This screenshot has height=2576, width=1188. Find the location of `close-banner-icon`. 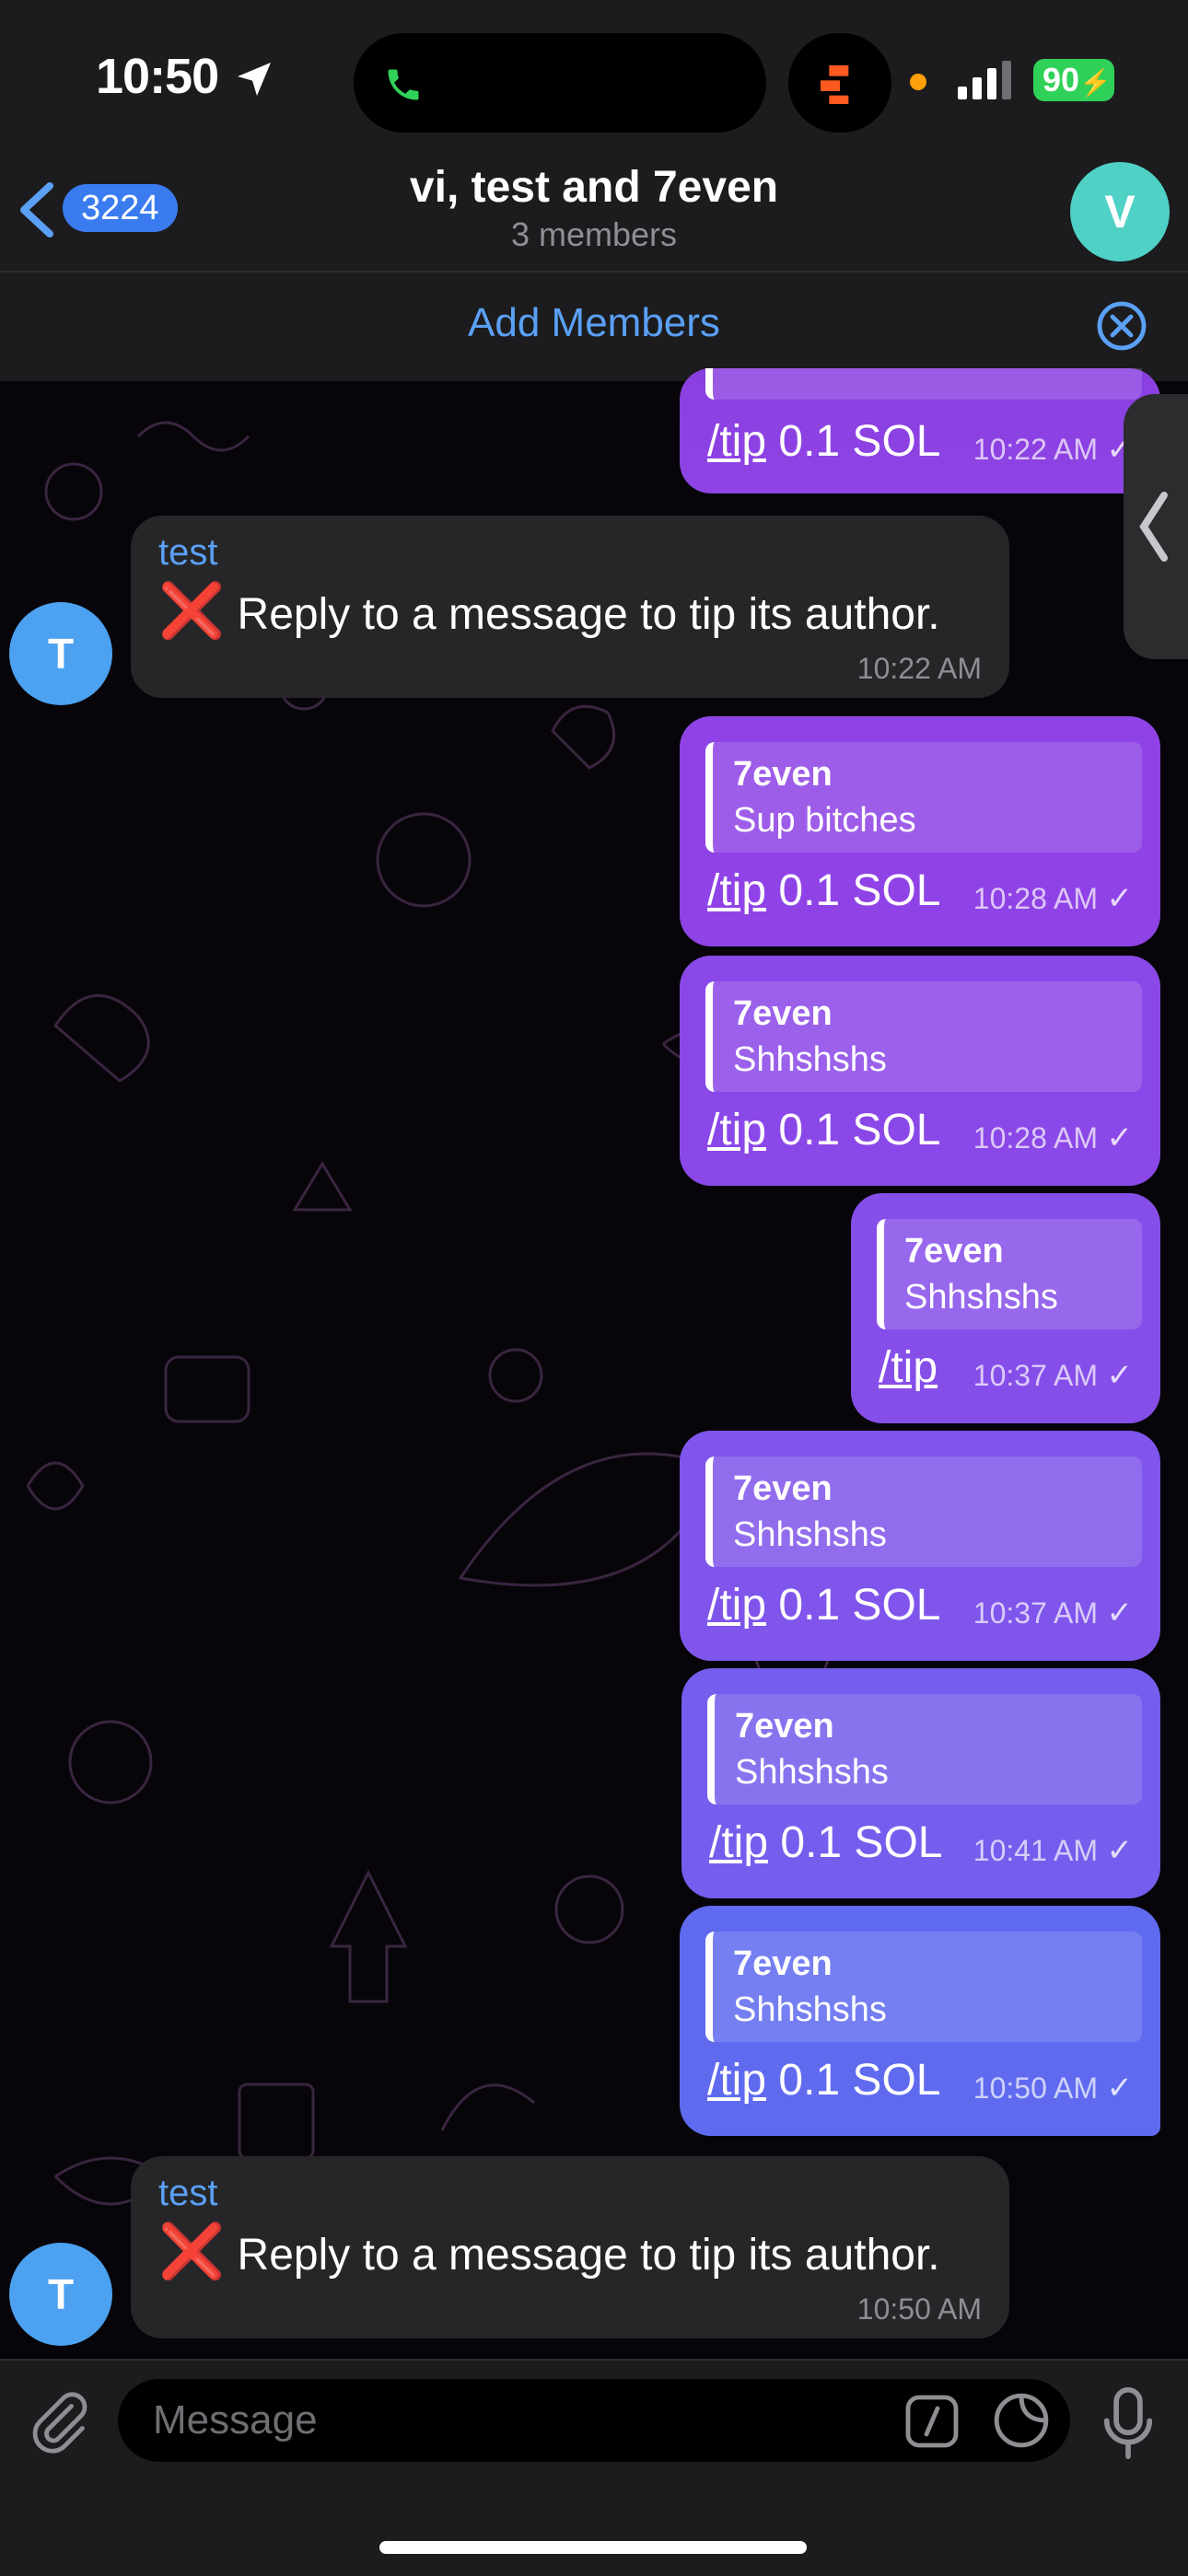

close-banner-icon is located at coordinates (1121, 326).